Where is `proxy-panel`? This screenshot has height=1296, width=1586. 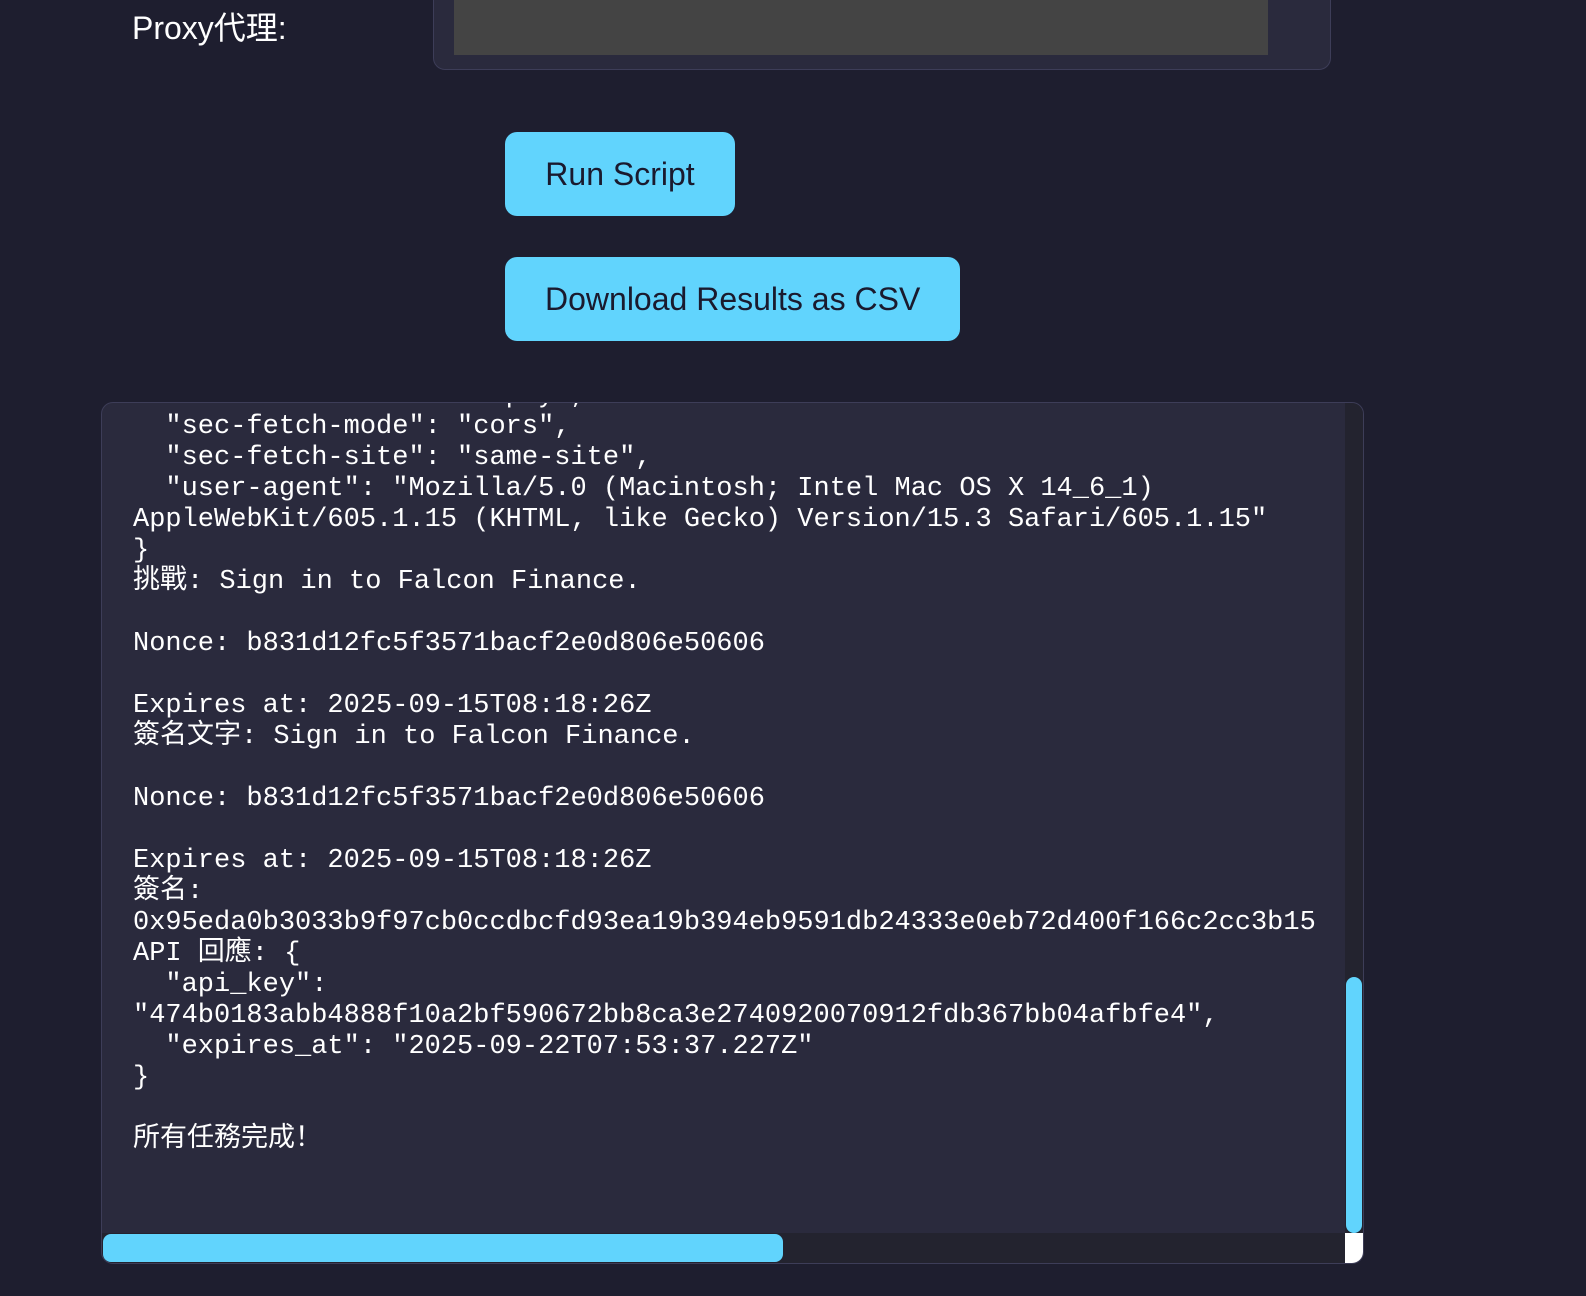 proxy-panel is located at coordinates (882, 35).